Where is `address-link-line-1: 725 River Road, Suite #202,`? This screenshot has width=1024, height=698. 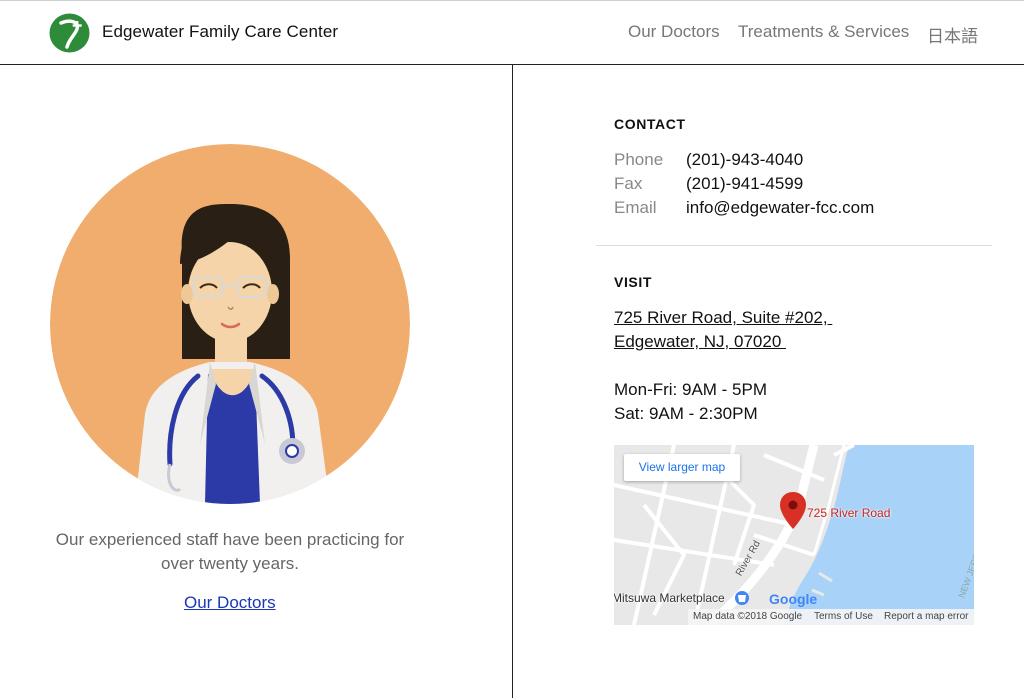 address-link-line-1: 725 River Road, Suite #202, is located at coordinates (723, 318).